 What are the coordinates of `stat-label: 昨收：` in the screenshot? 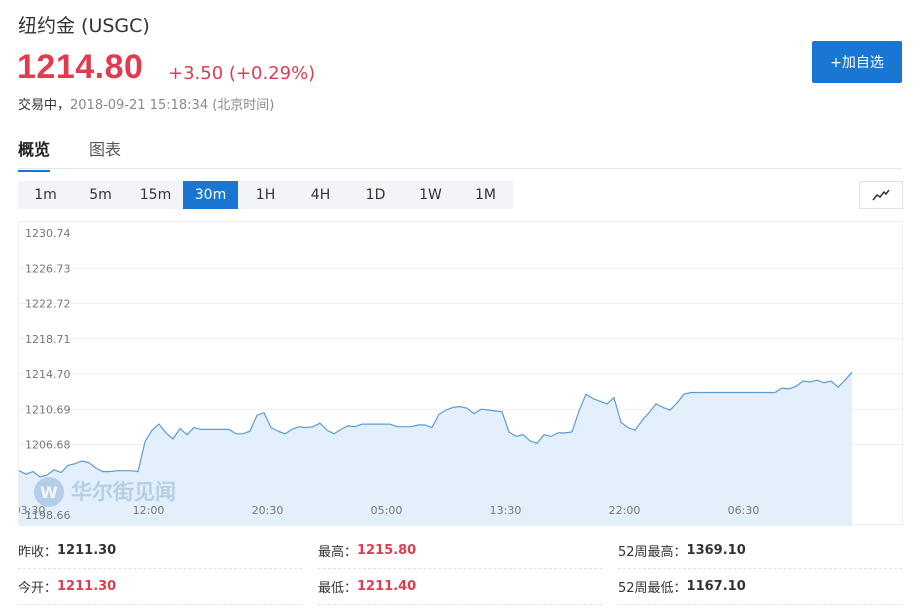 It's located at (38, 552).